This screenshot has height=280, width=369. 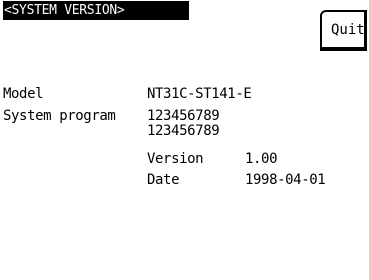 What do you see at coordinates (183, 131) in the screenshot?
I see `system-program-line-2: 123456789` at bounding box center [183, 131].